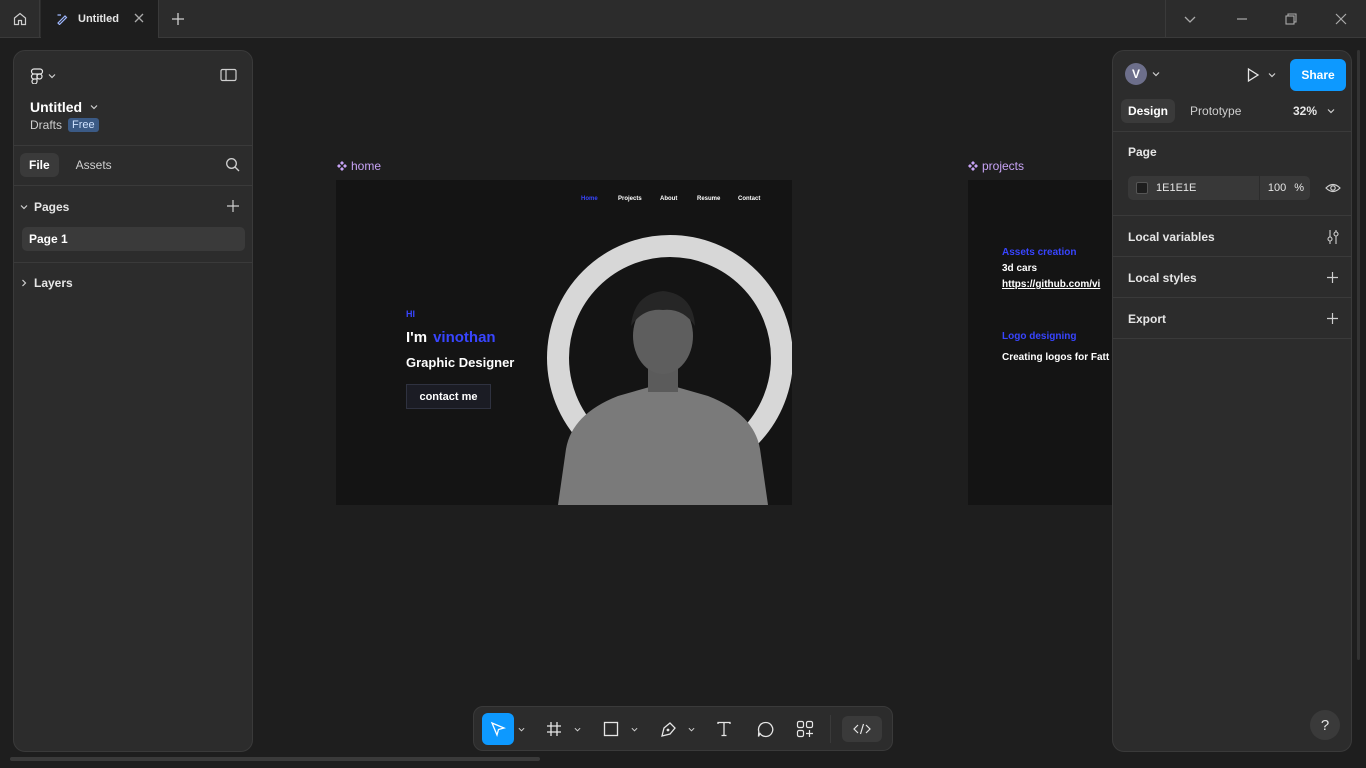 This screenshot has width=1366, height=768. What do you see at coordinates (1020, 268) in the screenshot?
I see `project-desc-3d-cars: 3d cars` at bounding box center [1020, 268].